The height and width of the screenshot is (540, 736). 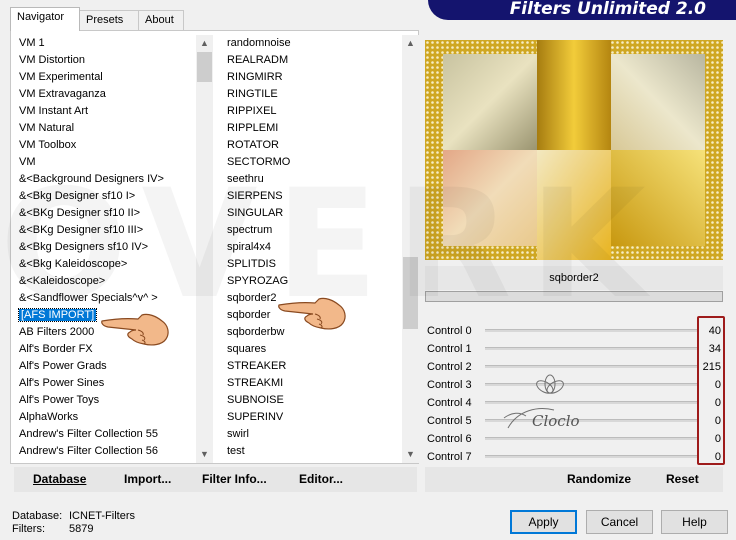 What do you see at coordinates (105, 383) in the screenshot?
I see `category-item: Alf's Power Sines` at bounding box center [105, 383].